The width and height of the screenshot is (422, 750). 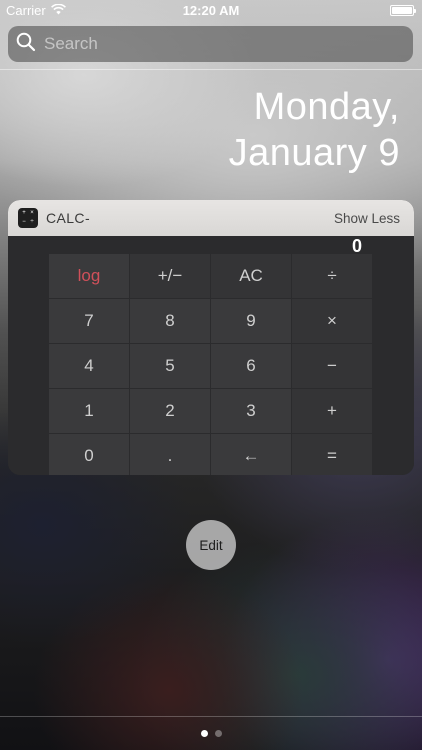 I want to click on key-7: 7, so click(x=89, y=321).